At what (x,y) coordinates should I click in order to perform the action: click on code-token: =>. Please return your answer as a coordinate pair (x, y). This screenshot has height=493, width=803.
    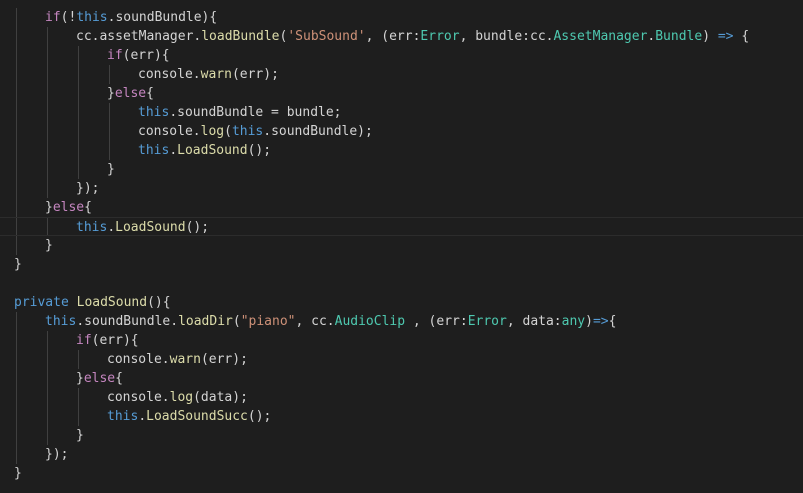
    Looking at the image, I should click on (600, 321).